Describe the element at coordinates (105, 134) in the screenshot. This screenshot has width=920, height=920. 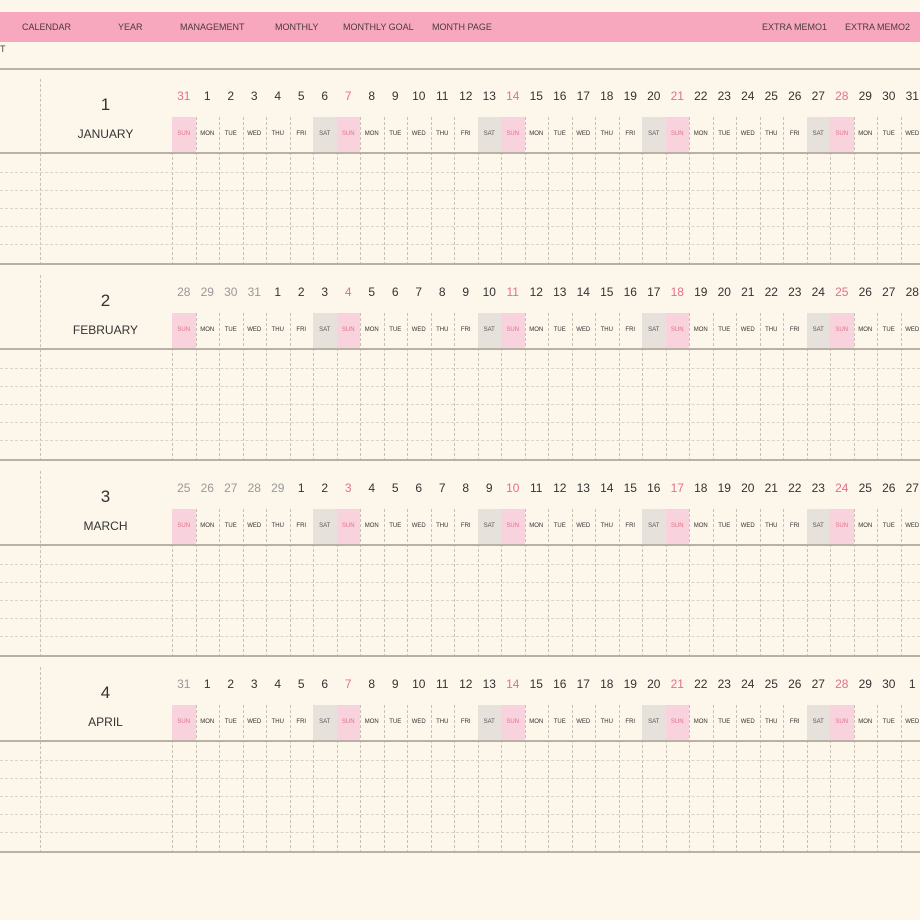
I see `month-name: JANUARY` at that location.